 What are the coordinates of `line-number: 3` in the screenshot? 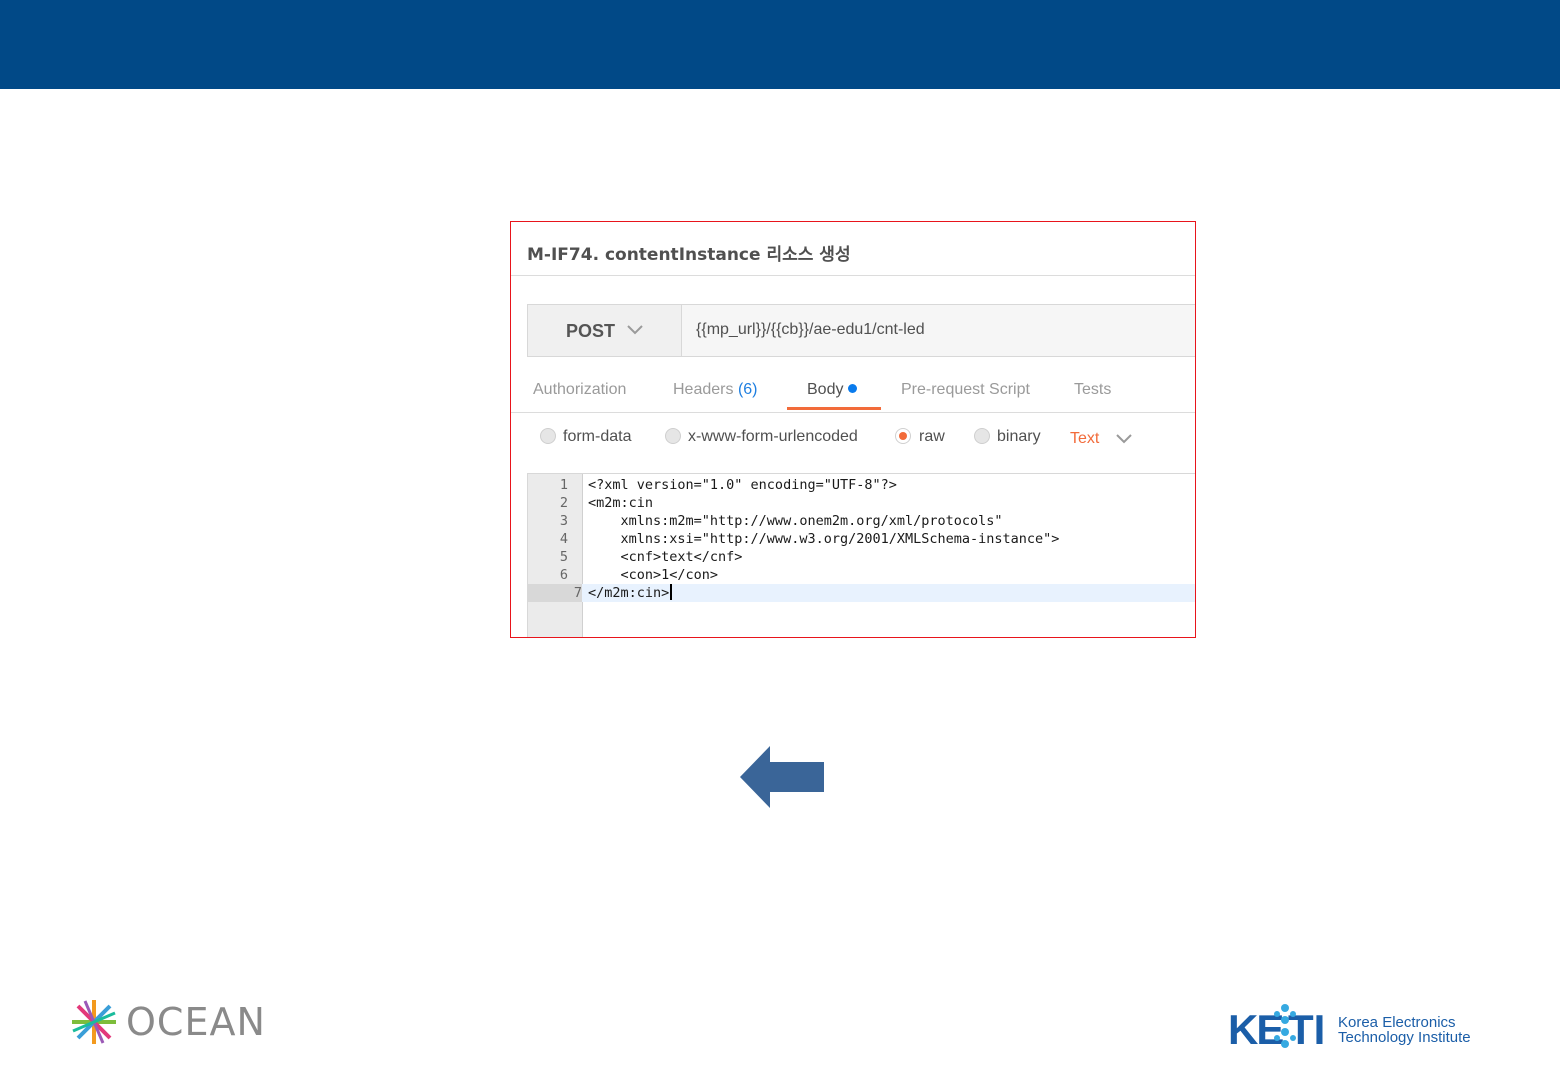 It's located at (563, 521).